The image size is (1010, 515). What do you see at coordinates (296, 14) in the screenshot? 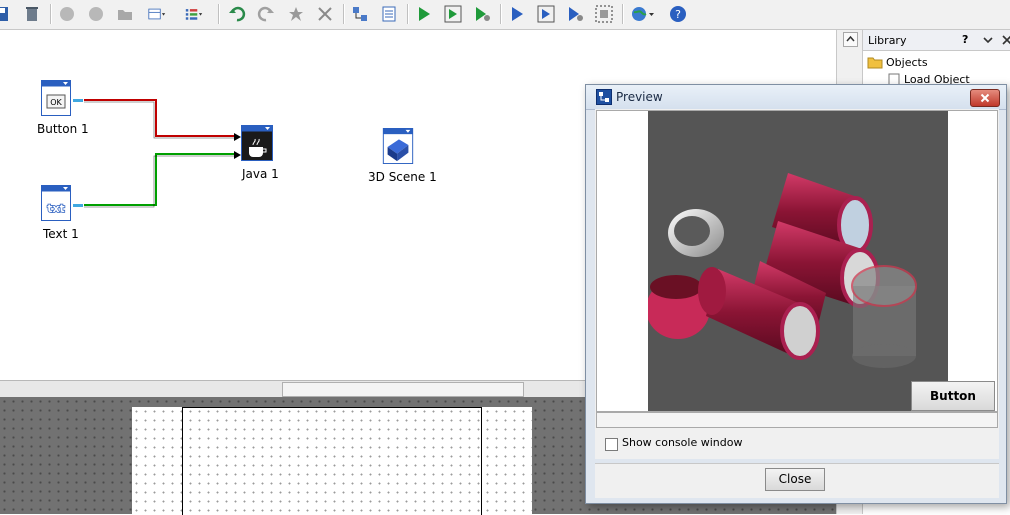
I see `delete-icon` at bounding box center [296, 14].